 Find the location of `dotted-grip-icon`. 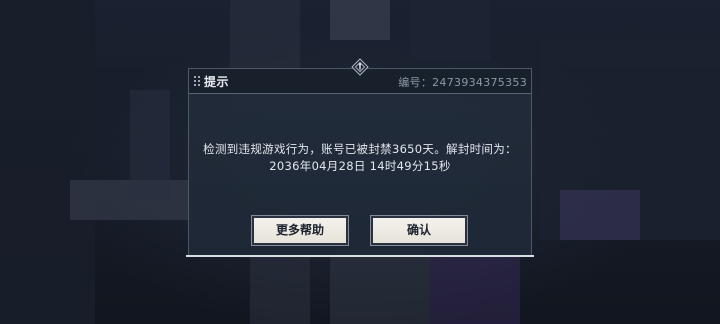

dotted-grip-icon is located at coordinates (197, 81).